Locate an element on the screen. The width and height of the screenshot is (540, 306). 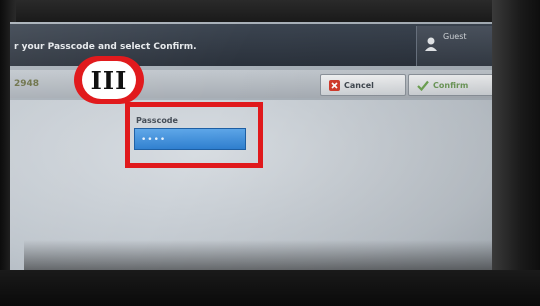
confirm-button: Confirm is located at coordinates (451, 85).